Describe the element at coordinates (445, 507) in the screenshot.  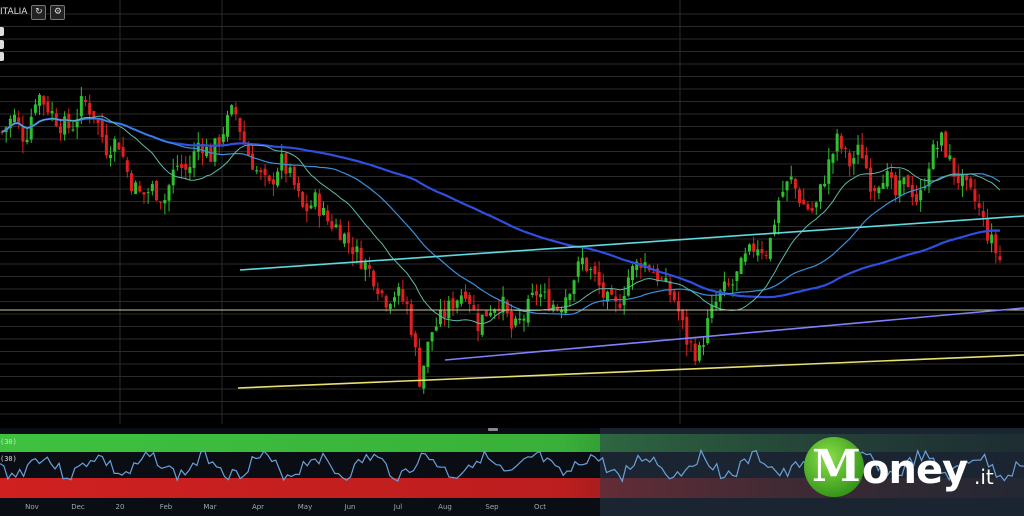
I see `x-axis-label: Aug` at that location.